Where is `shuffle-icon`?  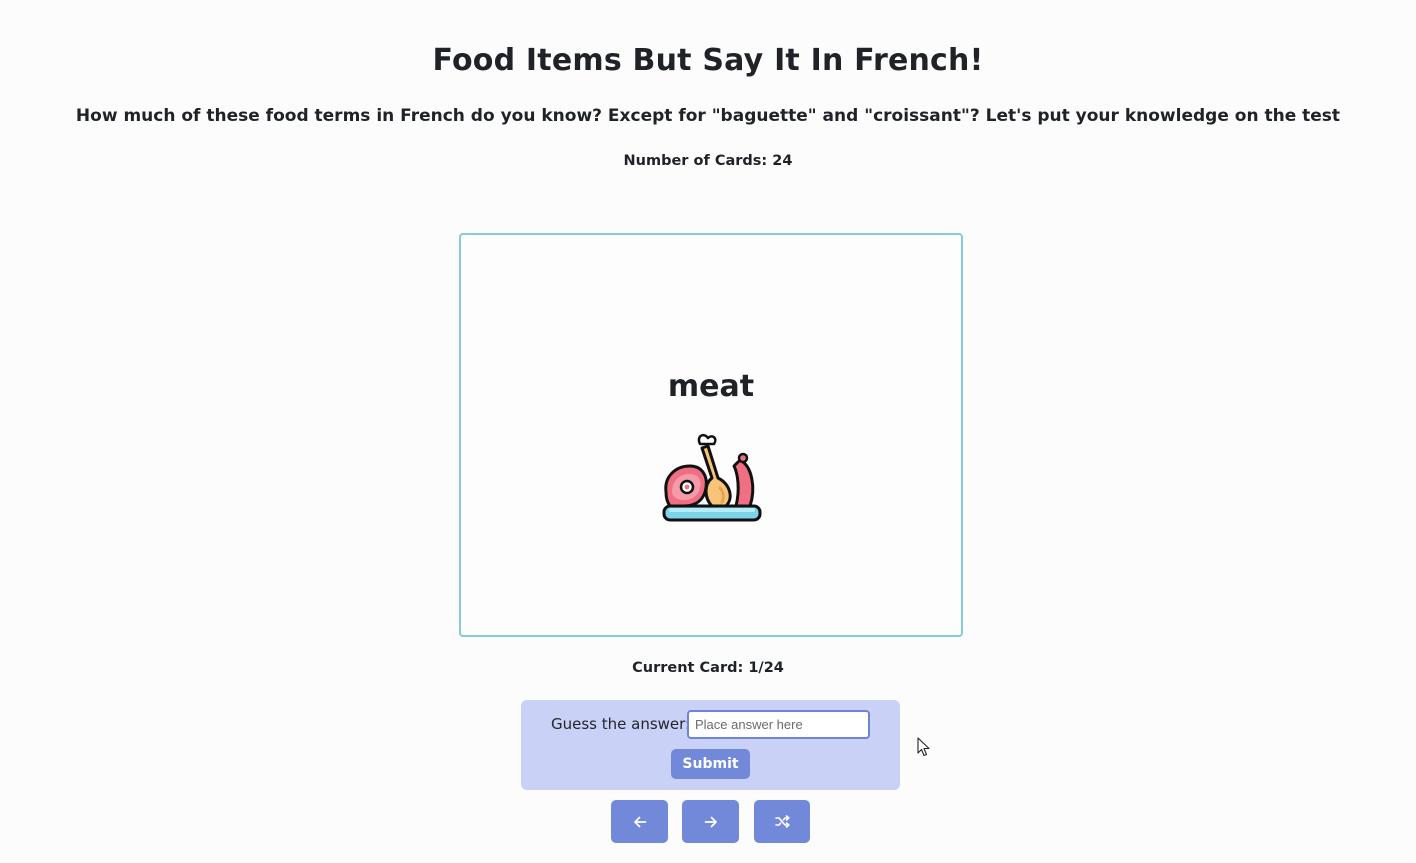 shuffle-icon is located at coordinates (782, 821).